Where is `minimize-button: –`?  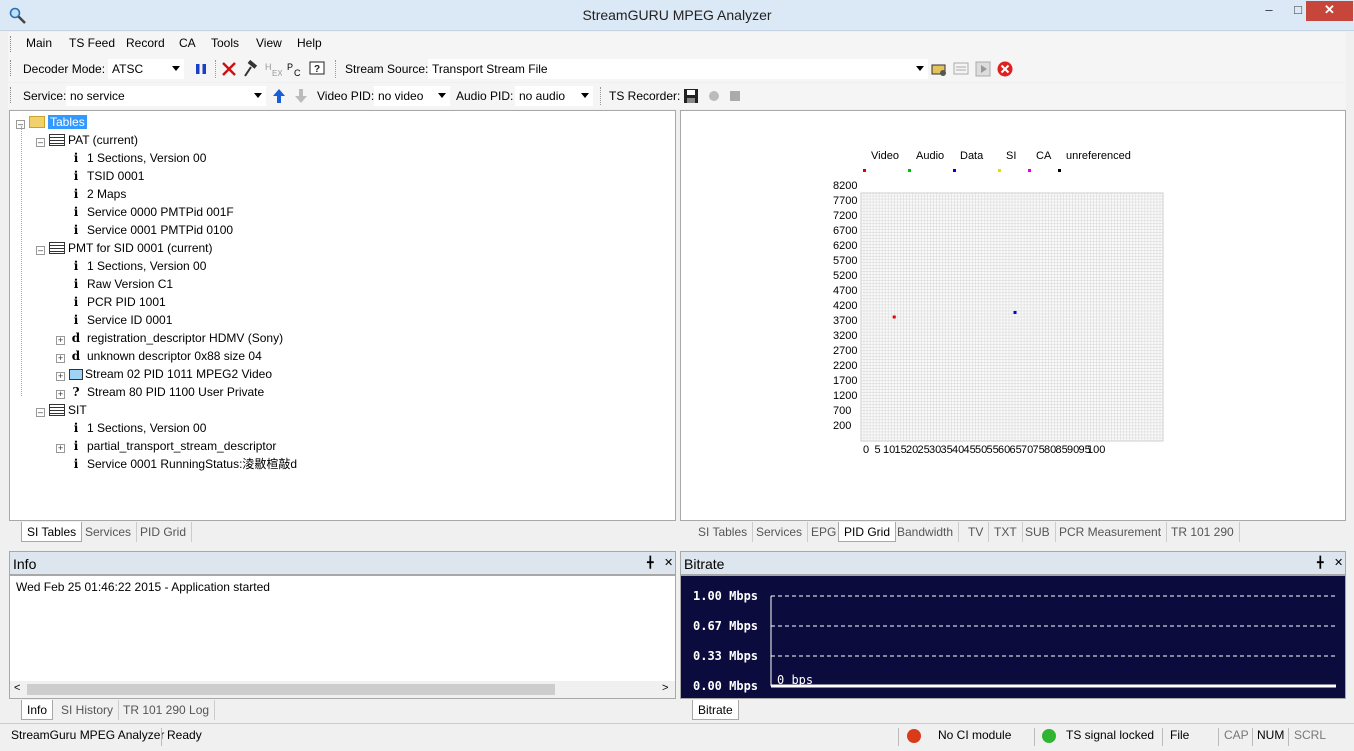 minimize-button: – is located at coordinates (1269, 11).